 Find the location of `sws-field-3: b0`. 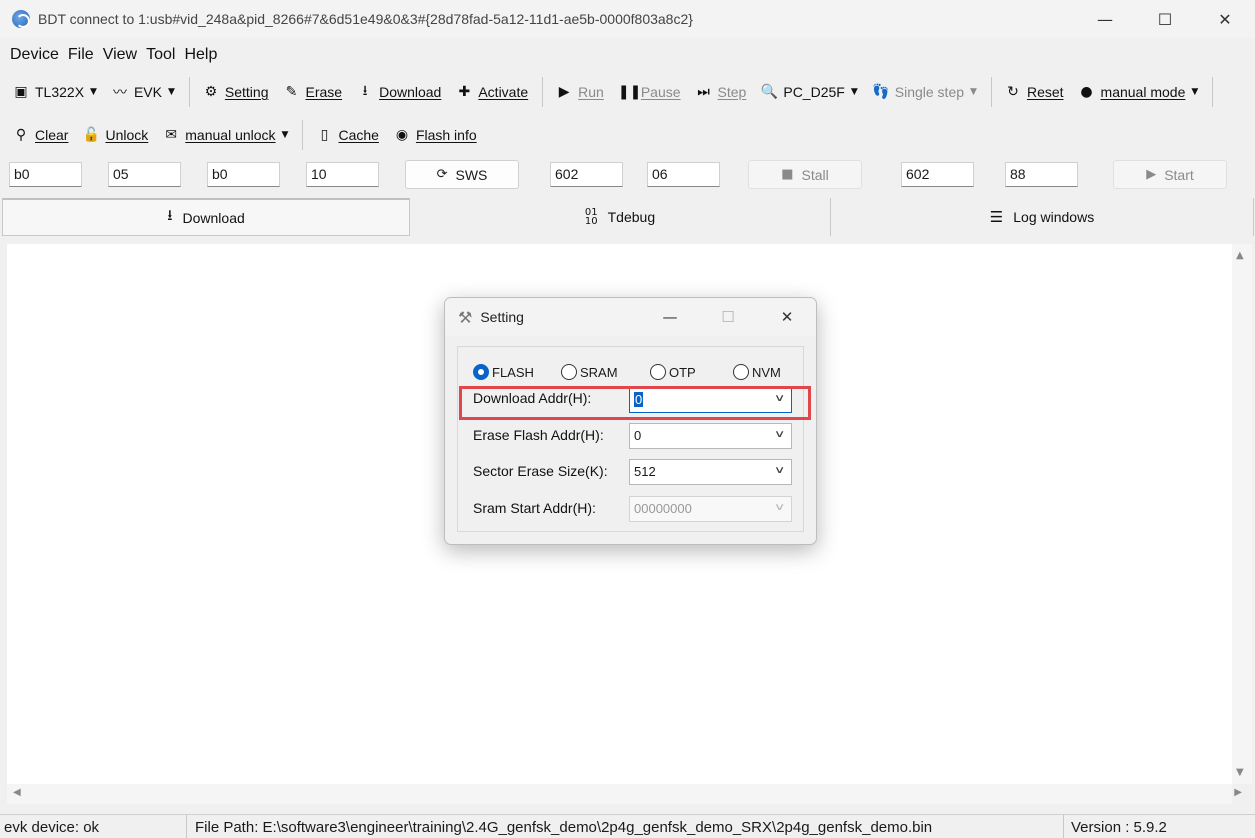

sws-field-3: b0 is located at coordinates (243, 174).